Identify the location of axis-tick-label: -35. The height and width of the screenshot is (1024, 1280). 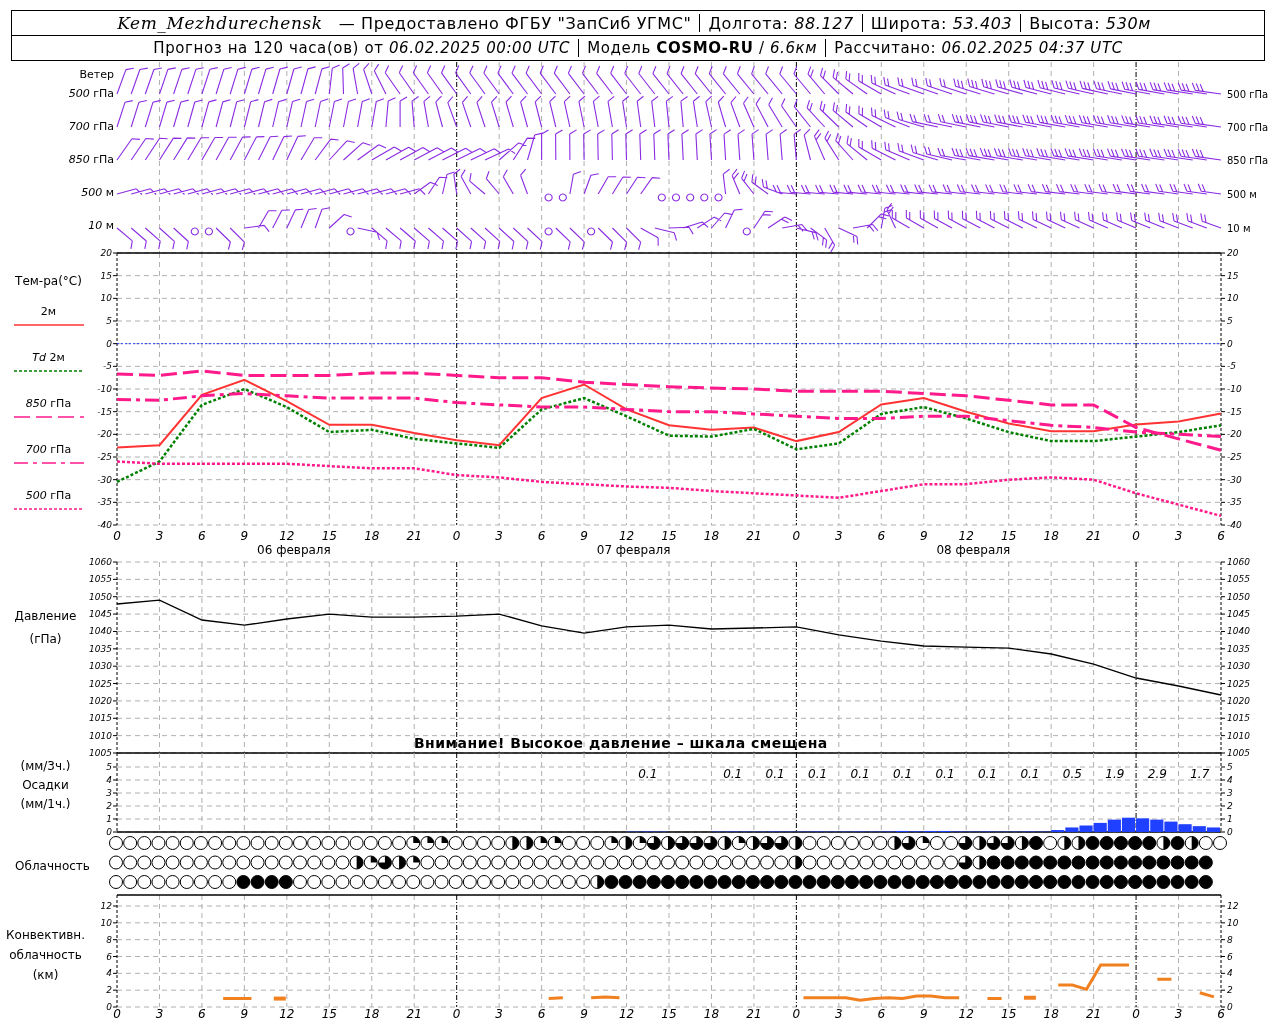
(1234, 502).